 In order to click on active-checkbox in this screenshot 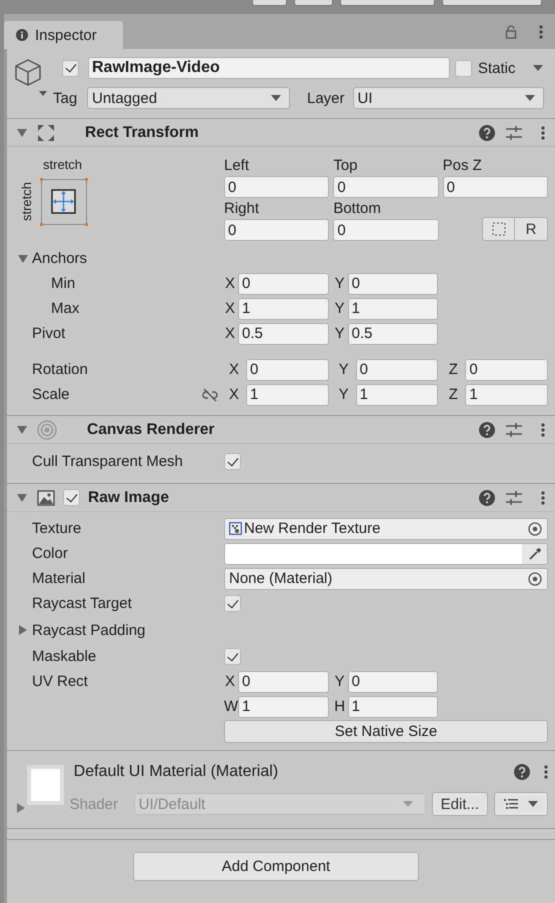, I will do `click(70, 68)`.